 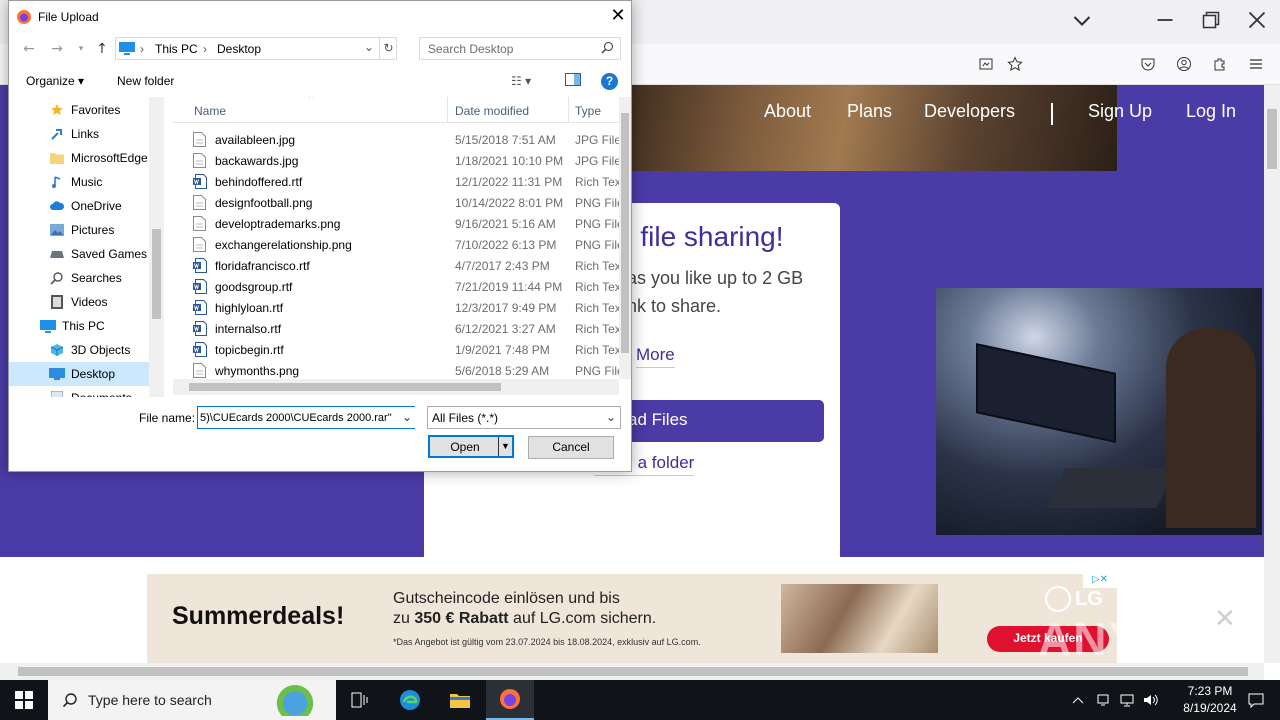 What do you see at coordinates (79, 134) in the screenshot?
I see `tree-item-links: Links` at bounding box center [79, 134].